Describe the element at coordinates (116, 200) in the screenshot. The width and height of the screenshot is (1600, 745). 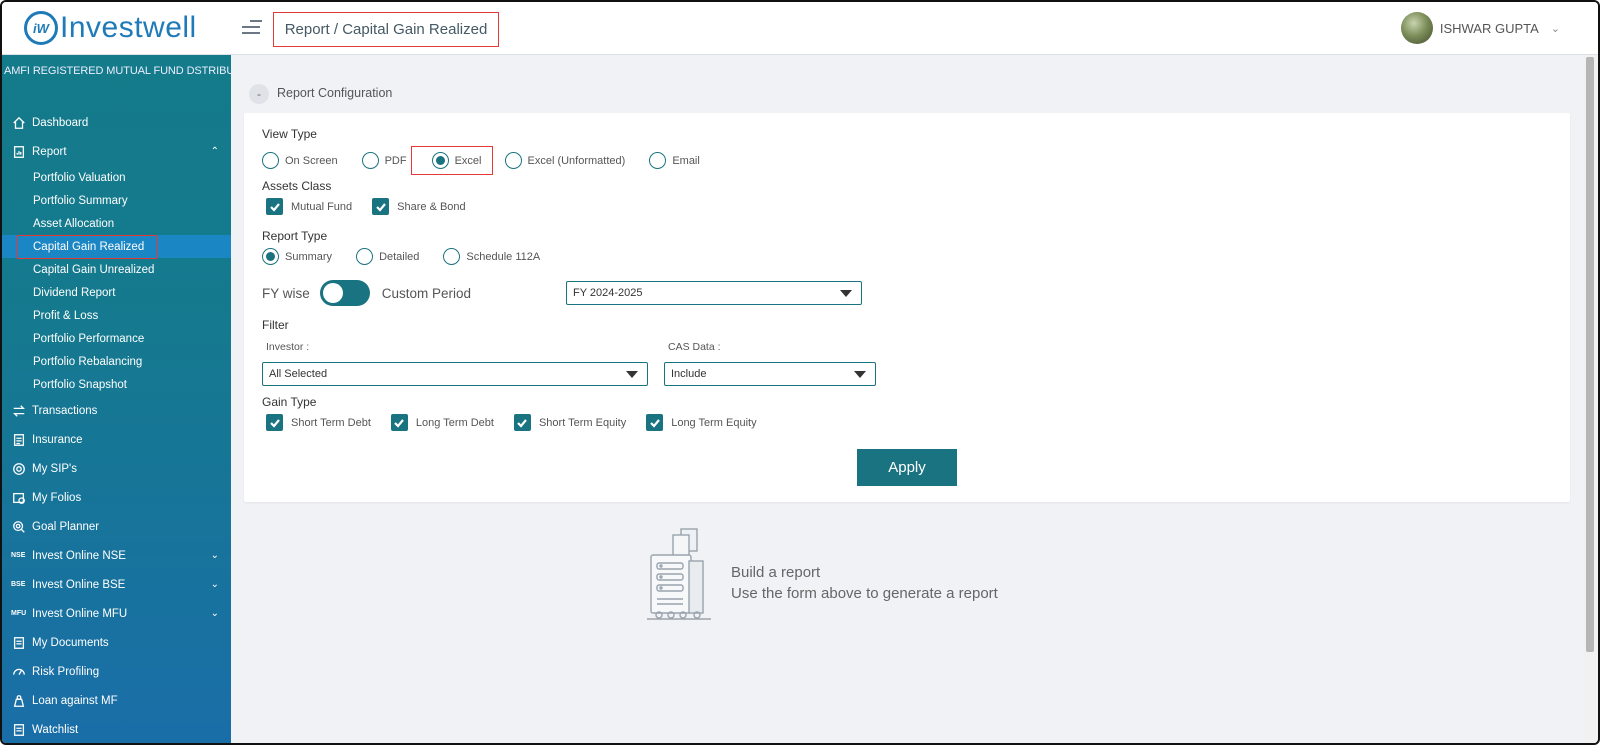
I see `sidebar-sub-portfolio-summary: Portfolio Summary` at that location.